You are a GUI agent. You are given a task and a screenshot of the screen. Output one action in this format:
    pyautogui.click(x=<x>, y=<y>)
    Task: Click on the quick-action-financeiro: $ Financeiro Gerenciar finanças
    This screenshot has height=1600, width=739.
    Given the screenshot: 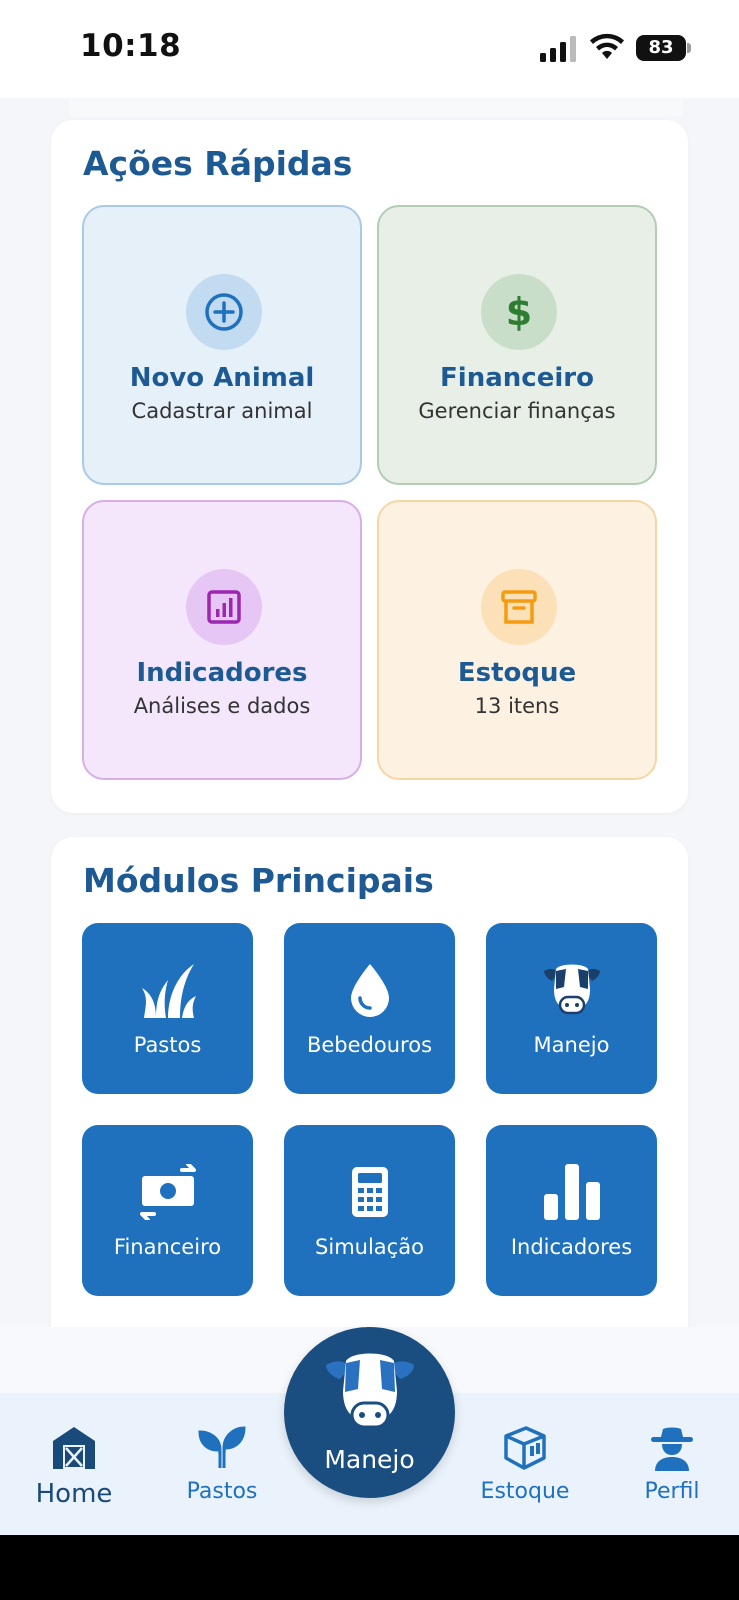 What is the action you would take?
    pyautogui.click(x=517, y=345)
    